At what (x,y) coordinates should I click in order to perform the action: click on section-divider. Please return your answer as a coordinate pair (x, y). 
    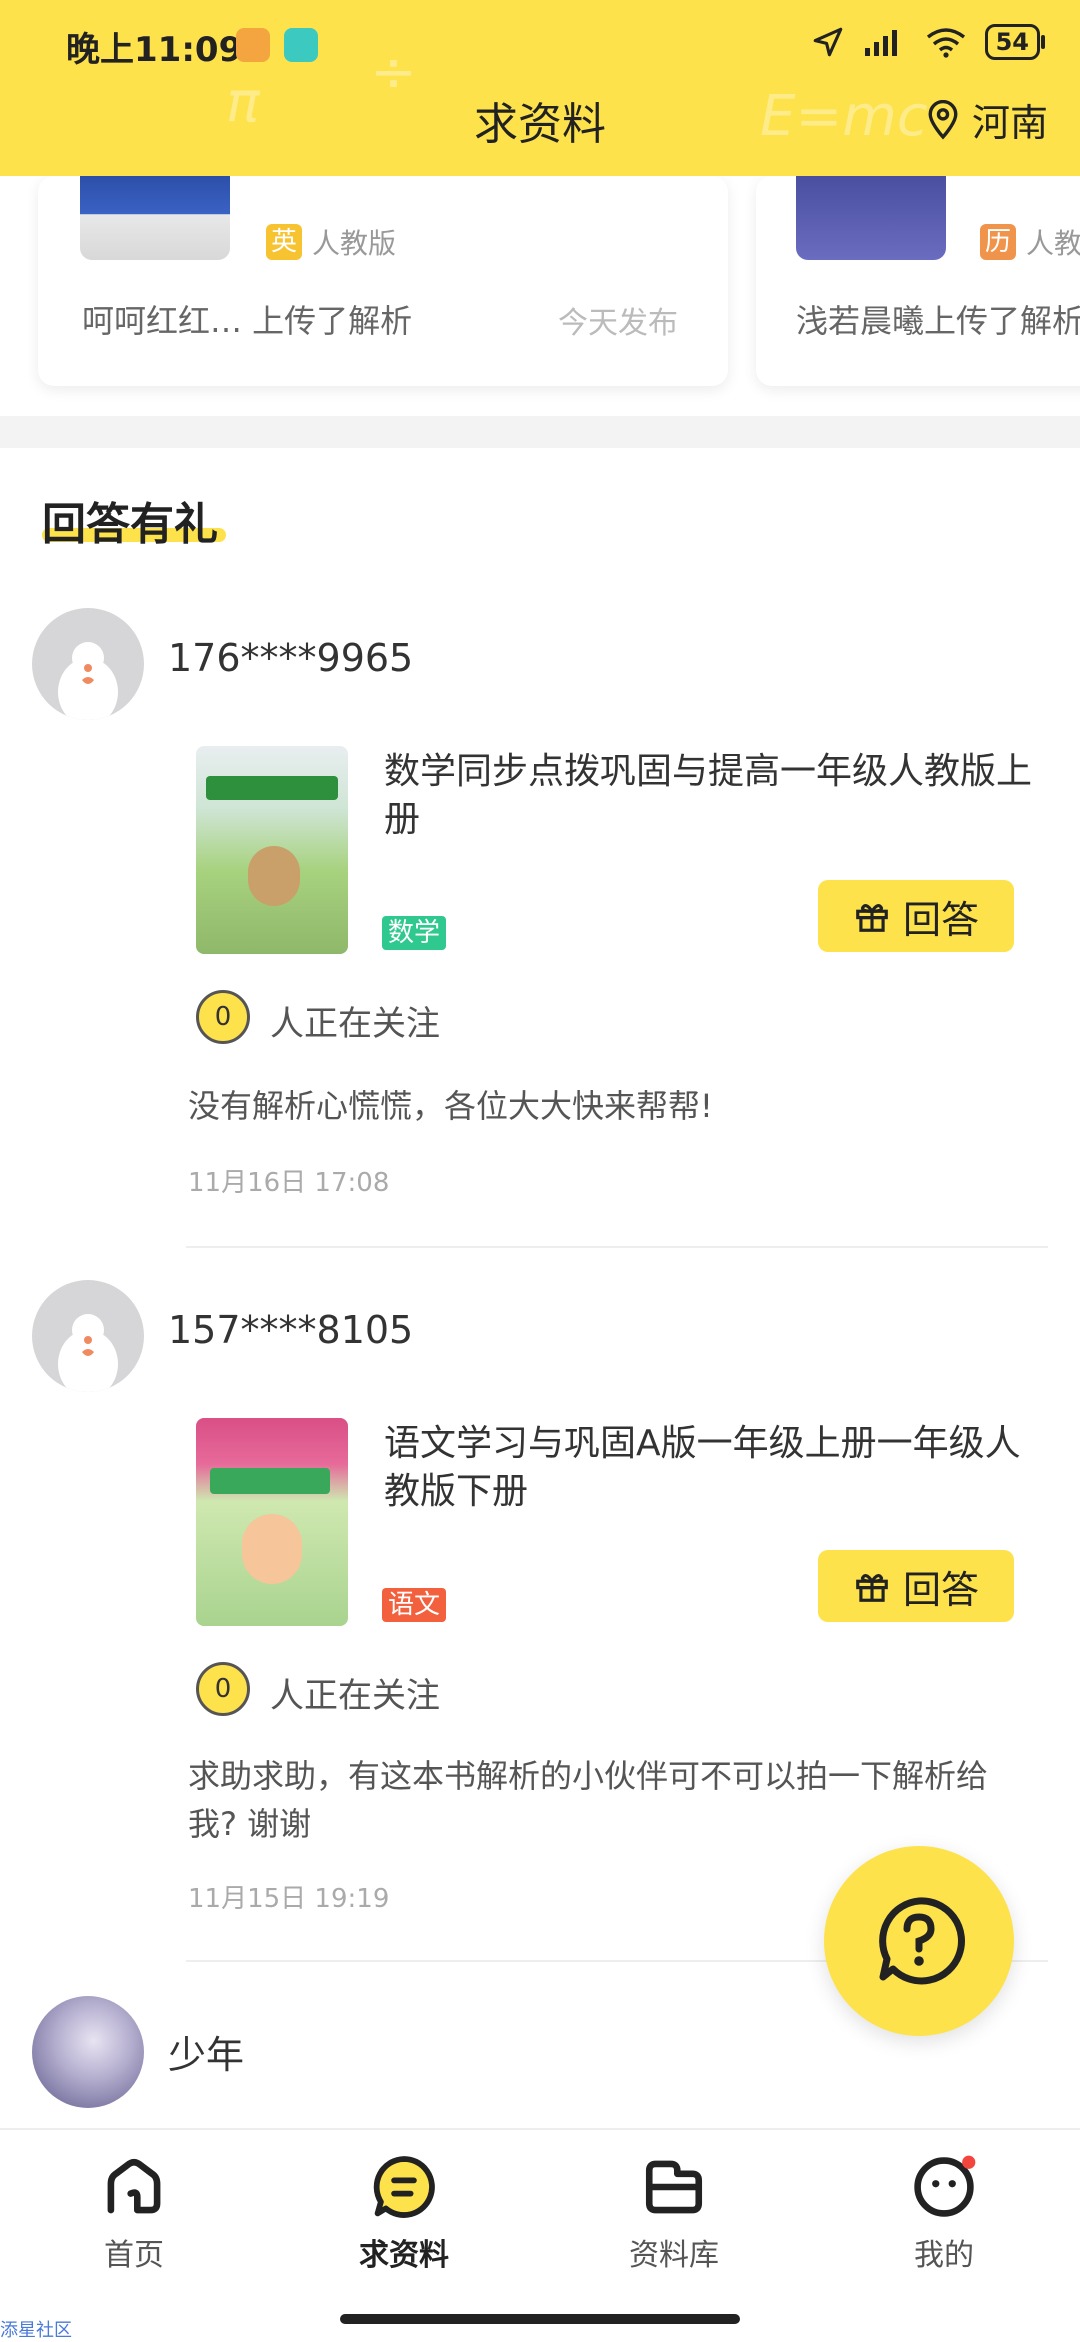
    Looking at the image, I should click on (540, 432).